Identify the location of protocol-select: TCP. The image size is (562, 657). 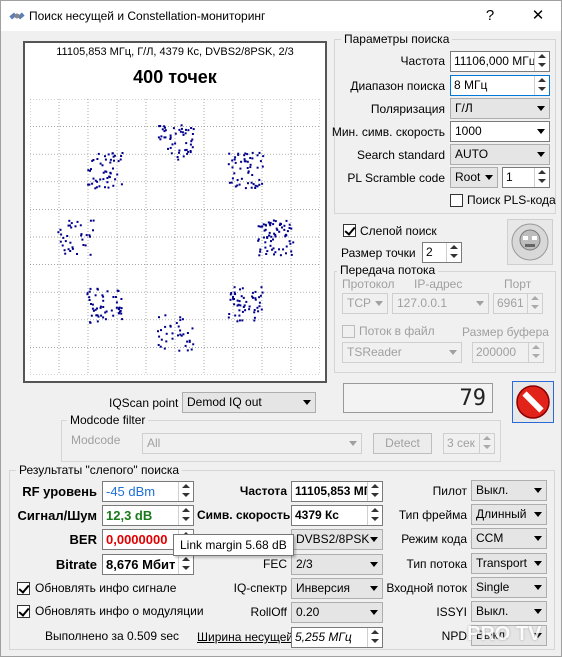
(365, 303).